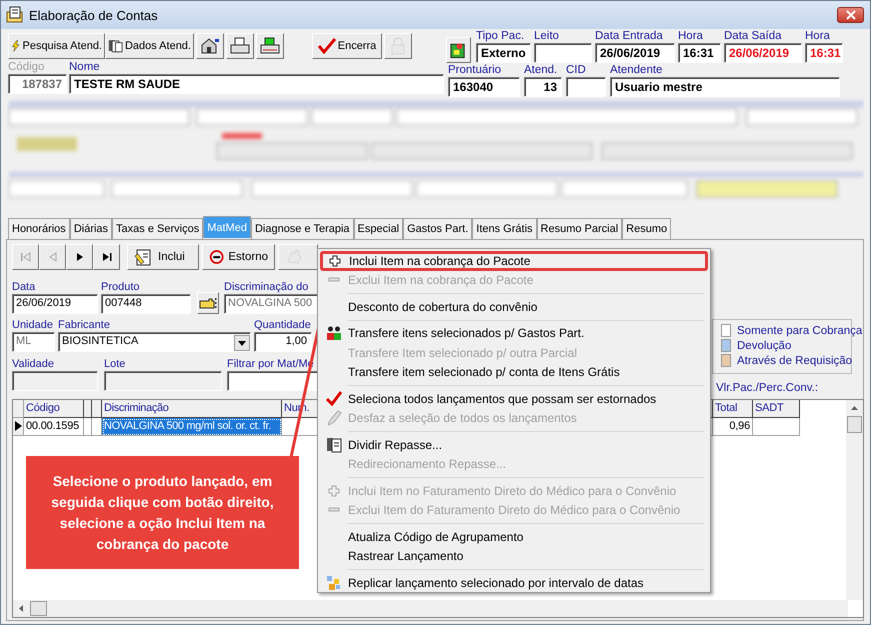 Image resolution: width=871 pixels, height=625 pixels. What do you see at coordinates (149, 46) in the screenshot?
I see `toolbar-button: Dados Atend.` at bounding box center [149, 46].